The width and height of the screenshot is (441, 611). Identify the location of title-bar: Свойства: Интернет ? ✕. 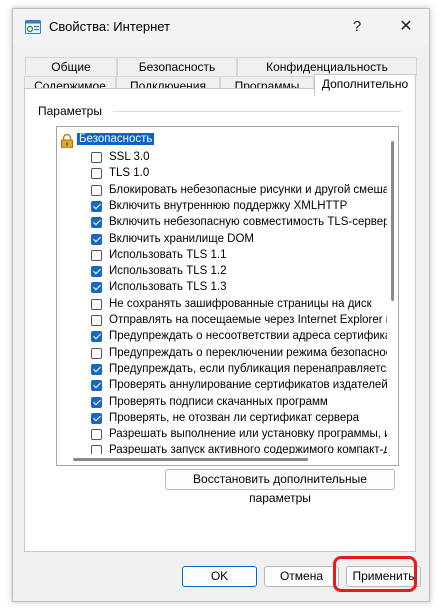
(221, 27).